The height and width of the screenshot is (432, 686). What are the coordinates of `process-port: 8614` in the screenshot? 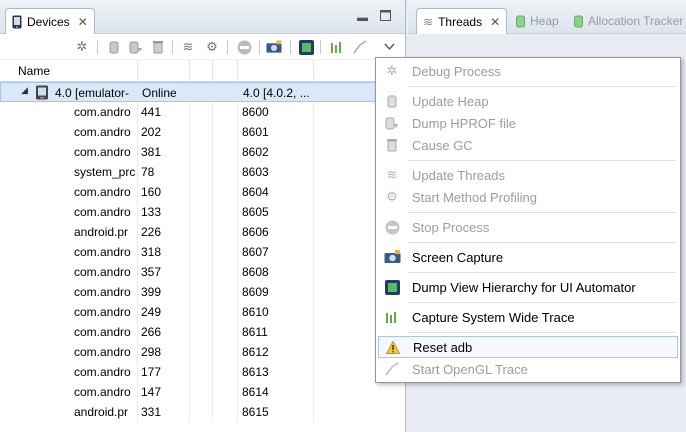 It's located at (255, 392).